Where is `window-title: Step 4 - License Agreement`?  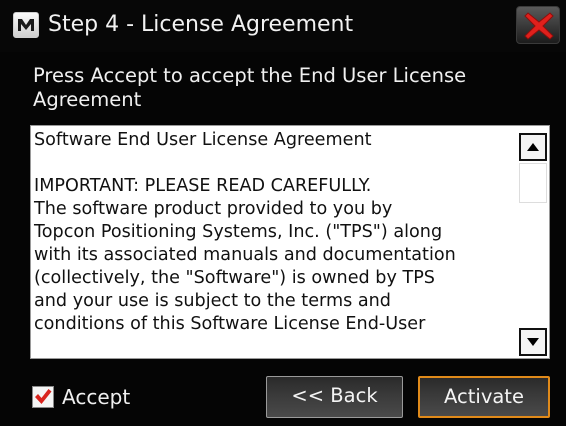 window-title: Step 4 - License Agreement is located at coordinates (201, 24).